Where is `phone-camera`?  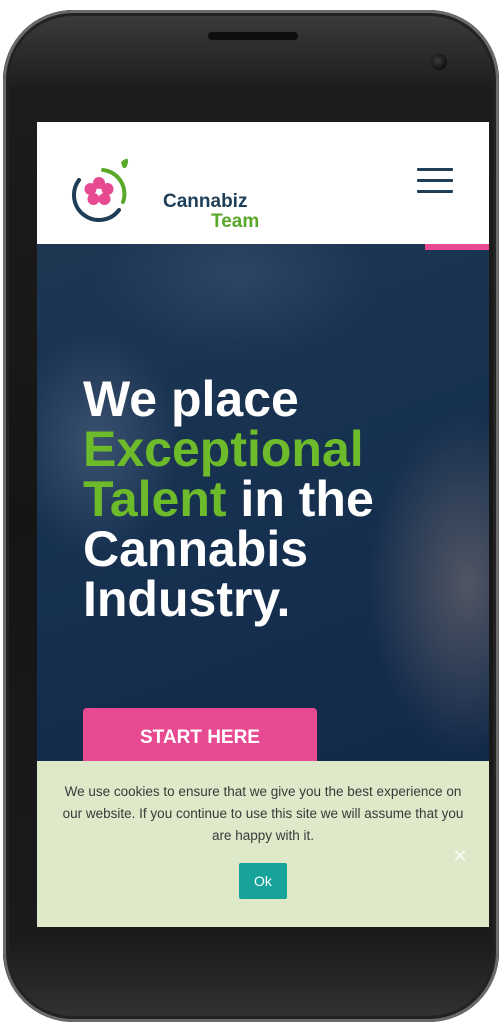
phone-camera is located at coordinates (439, 62).